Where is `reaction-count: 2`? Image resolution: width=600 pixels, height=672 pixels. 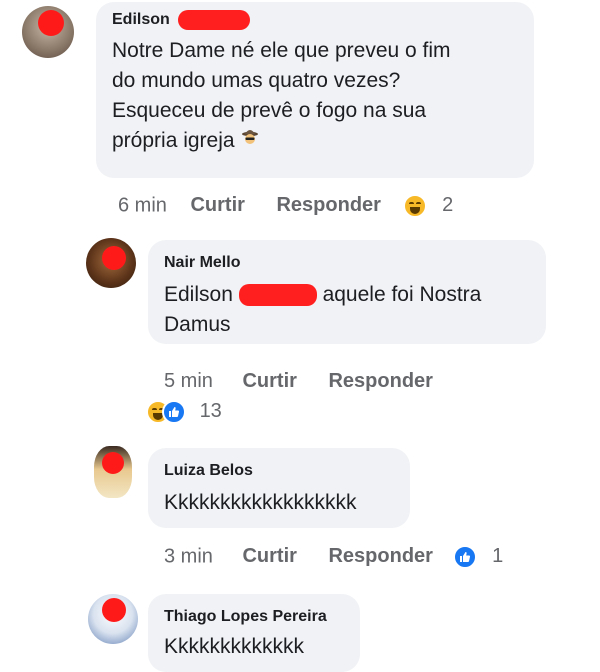 reaction-count: 2 is located at coordinates (447, 205).